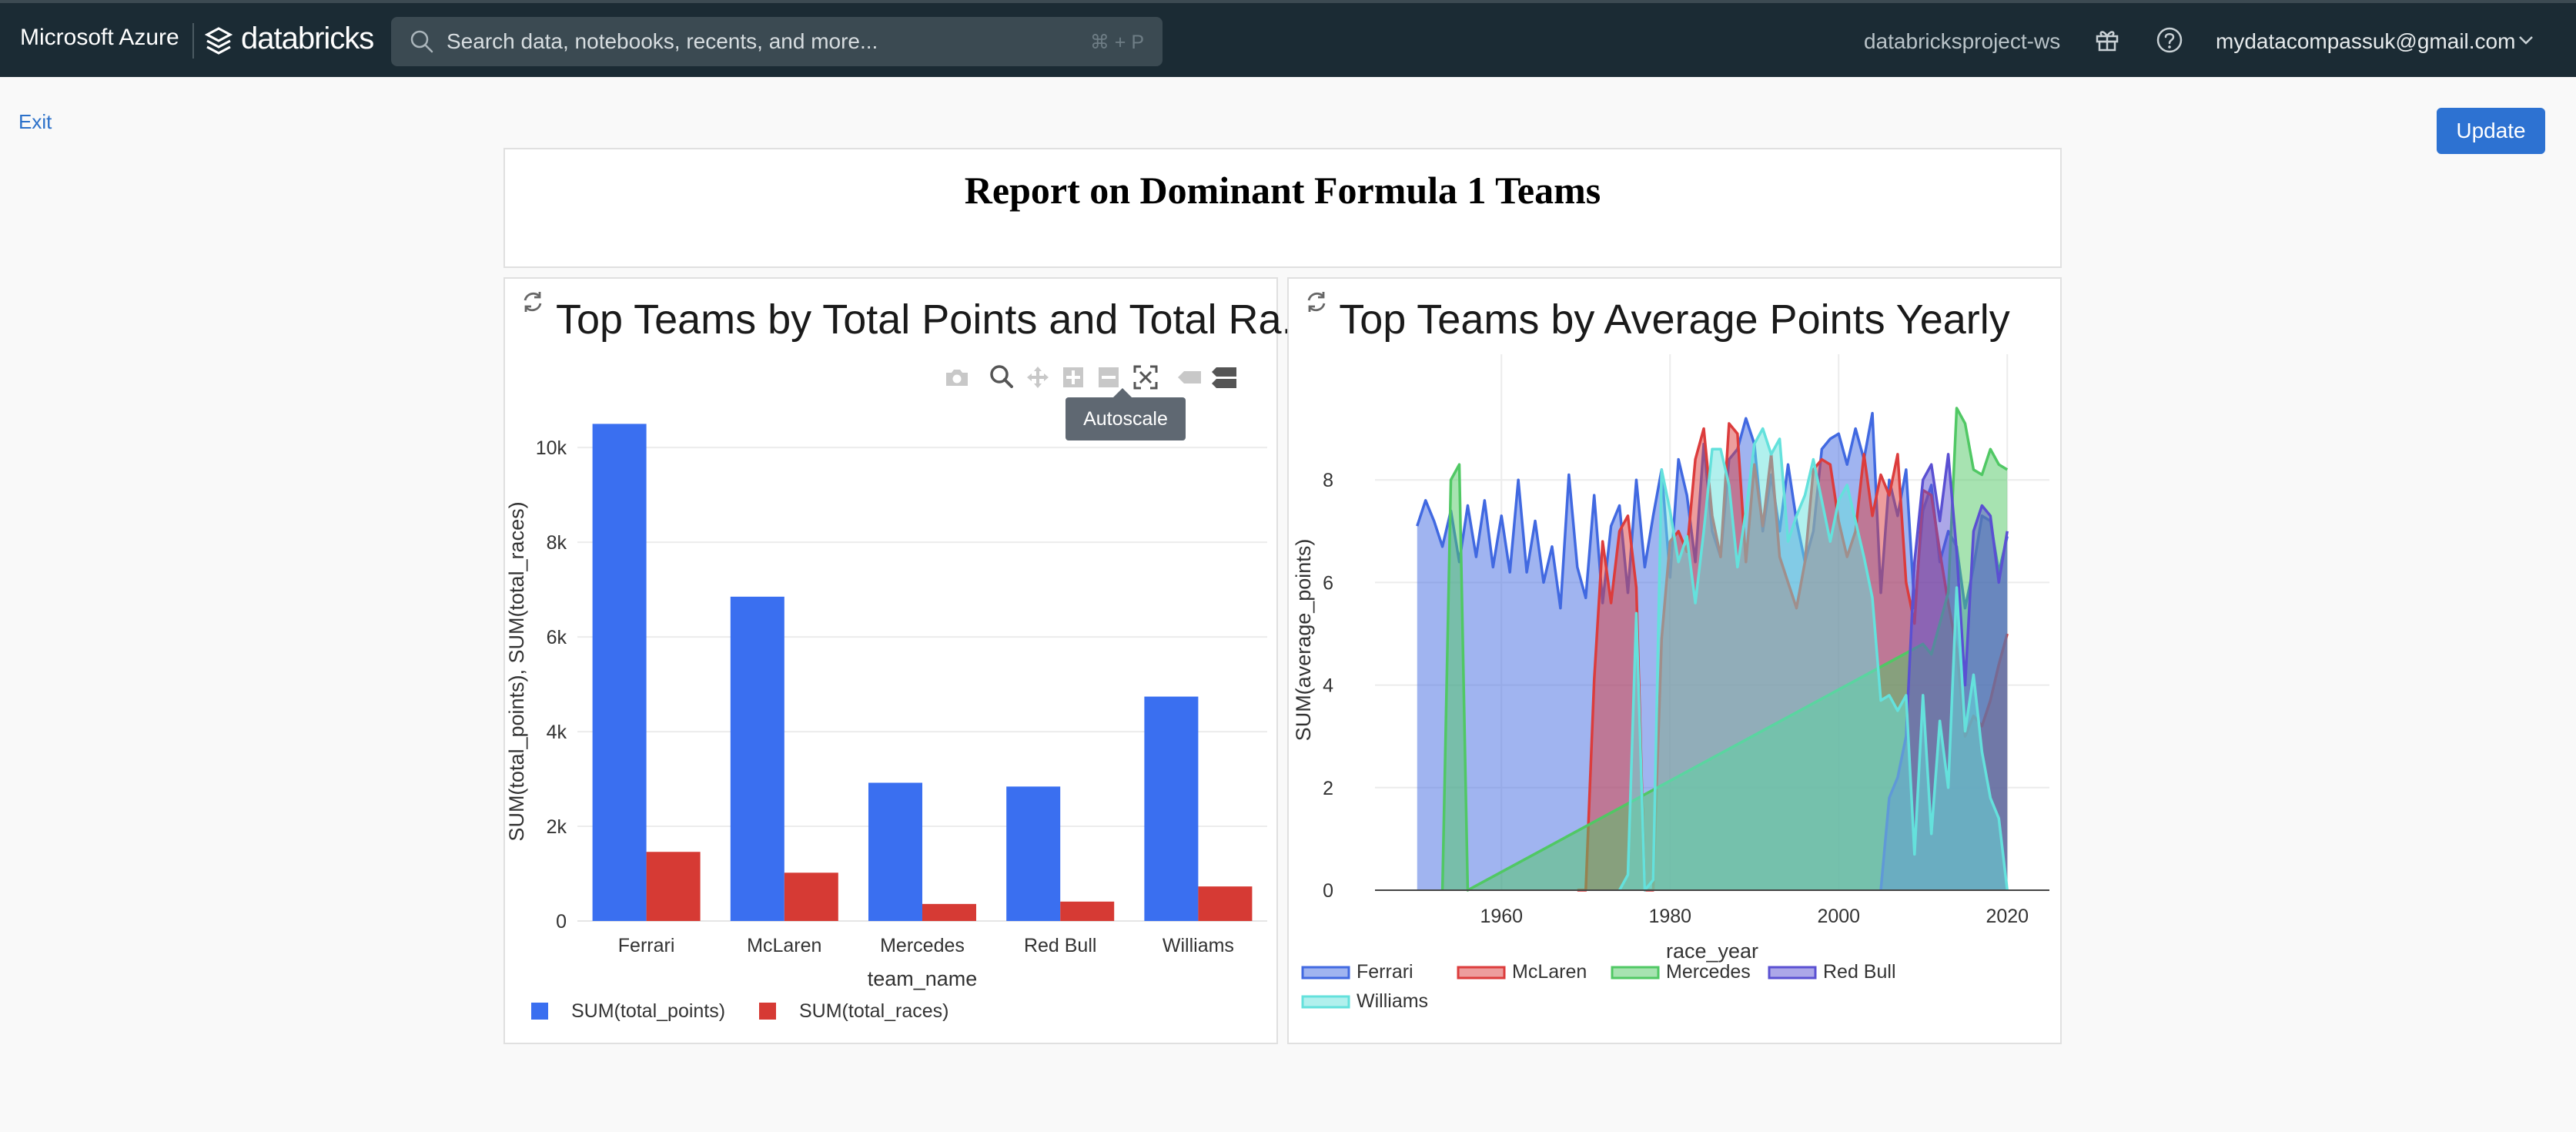 The height and width of the screenshot is (1132, 2576). Describe the element at coordinates (1709, 972) in the screenshot. I see `legend-label: Mercedes` at that location.